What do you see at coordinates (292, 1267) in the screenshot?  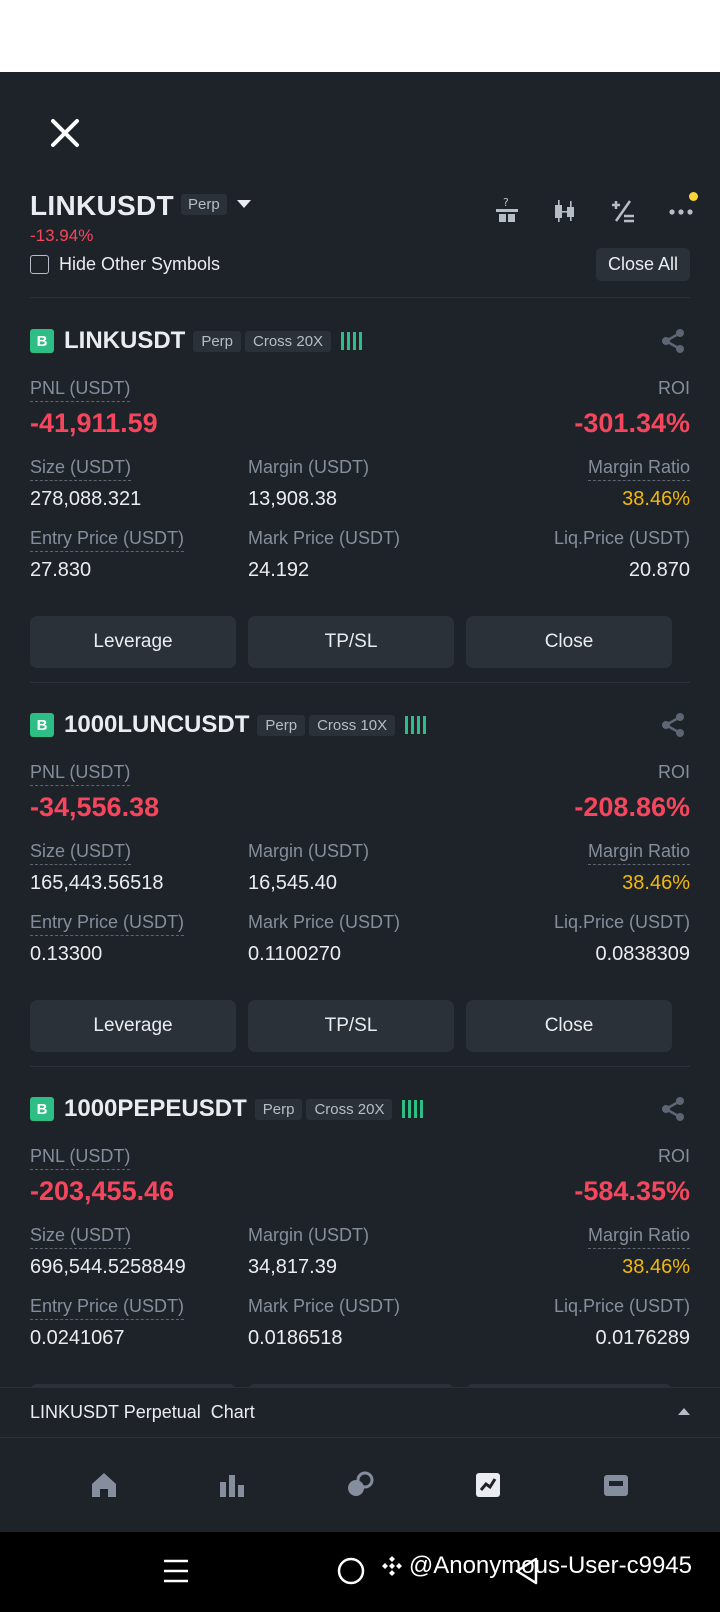 I see `margin-value: 34,817.39` at bounding box center [292, 1267].